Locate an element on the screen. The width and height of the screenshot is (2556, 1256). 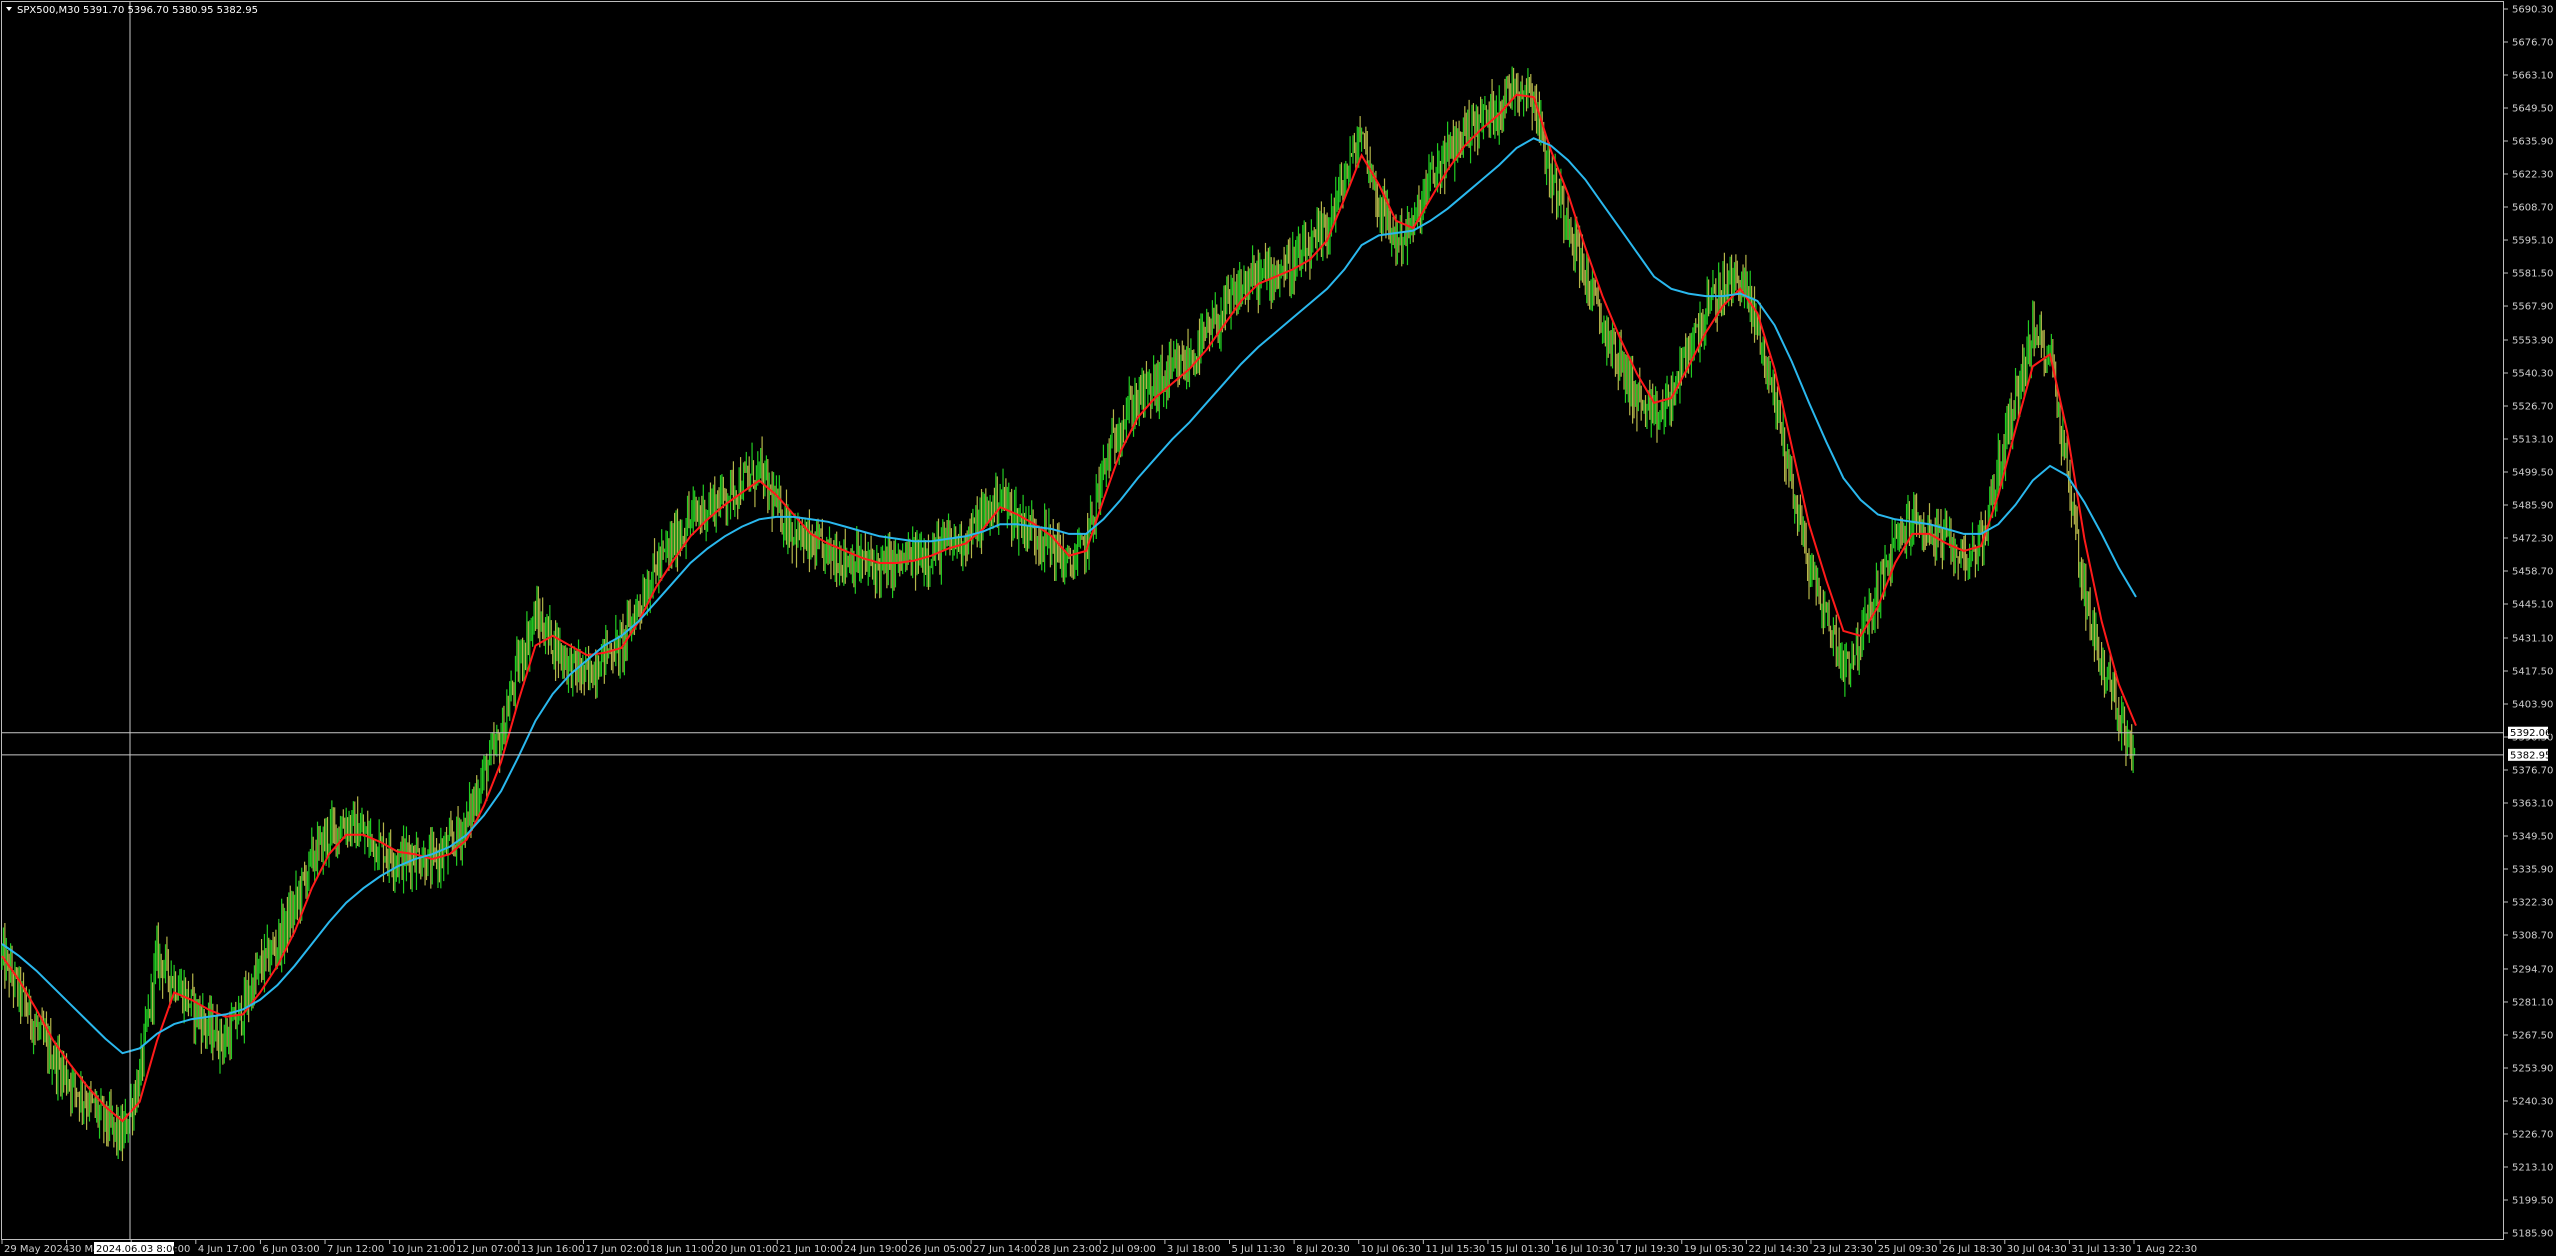
y-tick-label: 5676.70 is located at coordinates (2532, 43).